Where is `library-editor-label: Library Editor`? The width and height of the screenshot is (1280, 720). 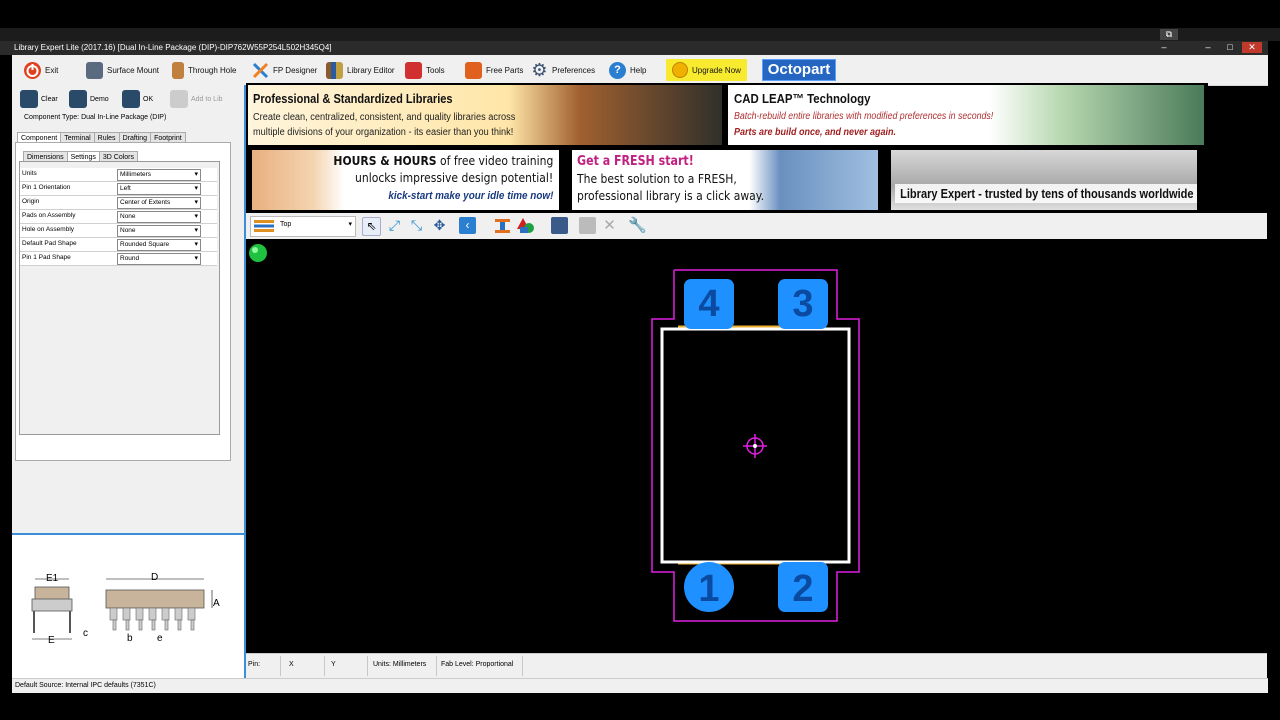
library-editor-label: Library Editor is located at coordinates (371, 70).